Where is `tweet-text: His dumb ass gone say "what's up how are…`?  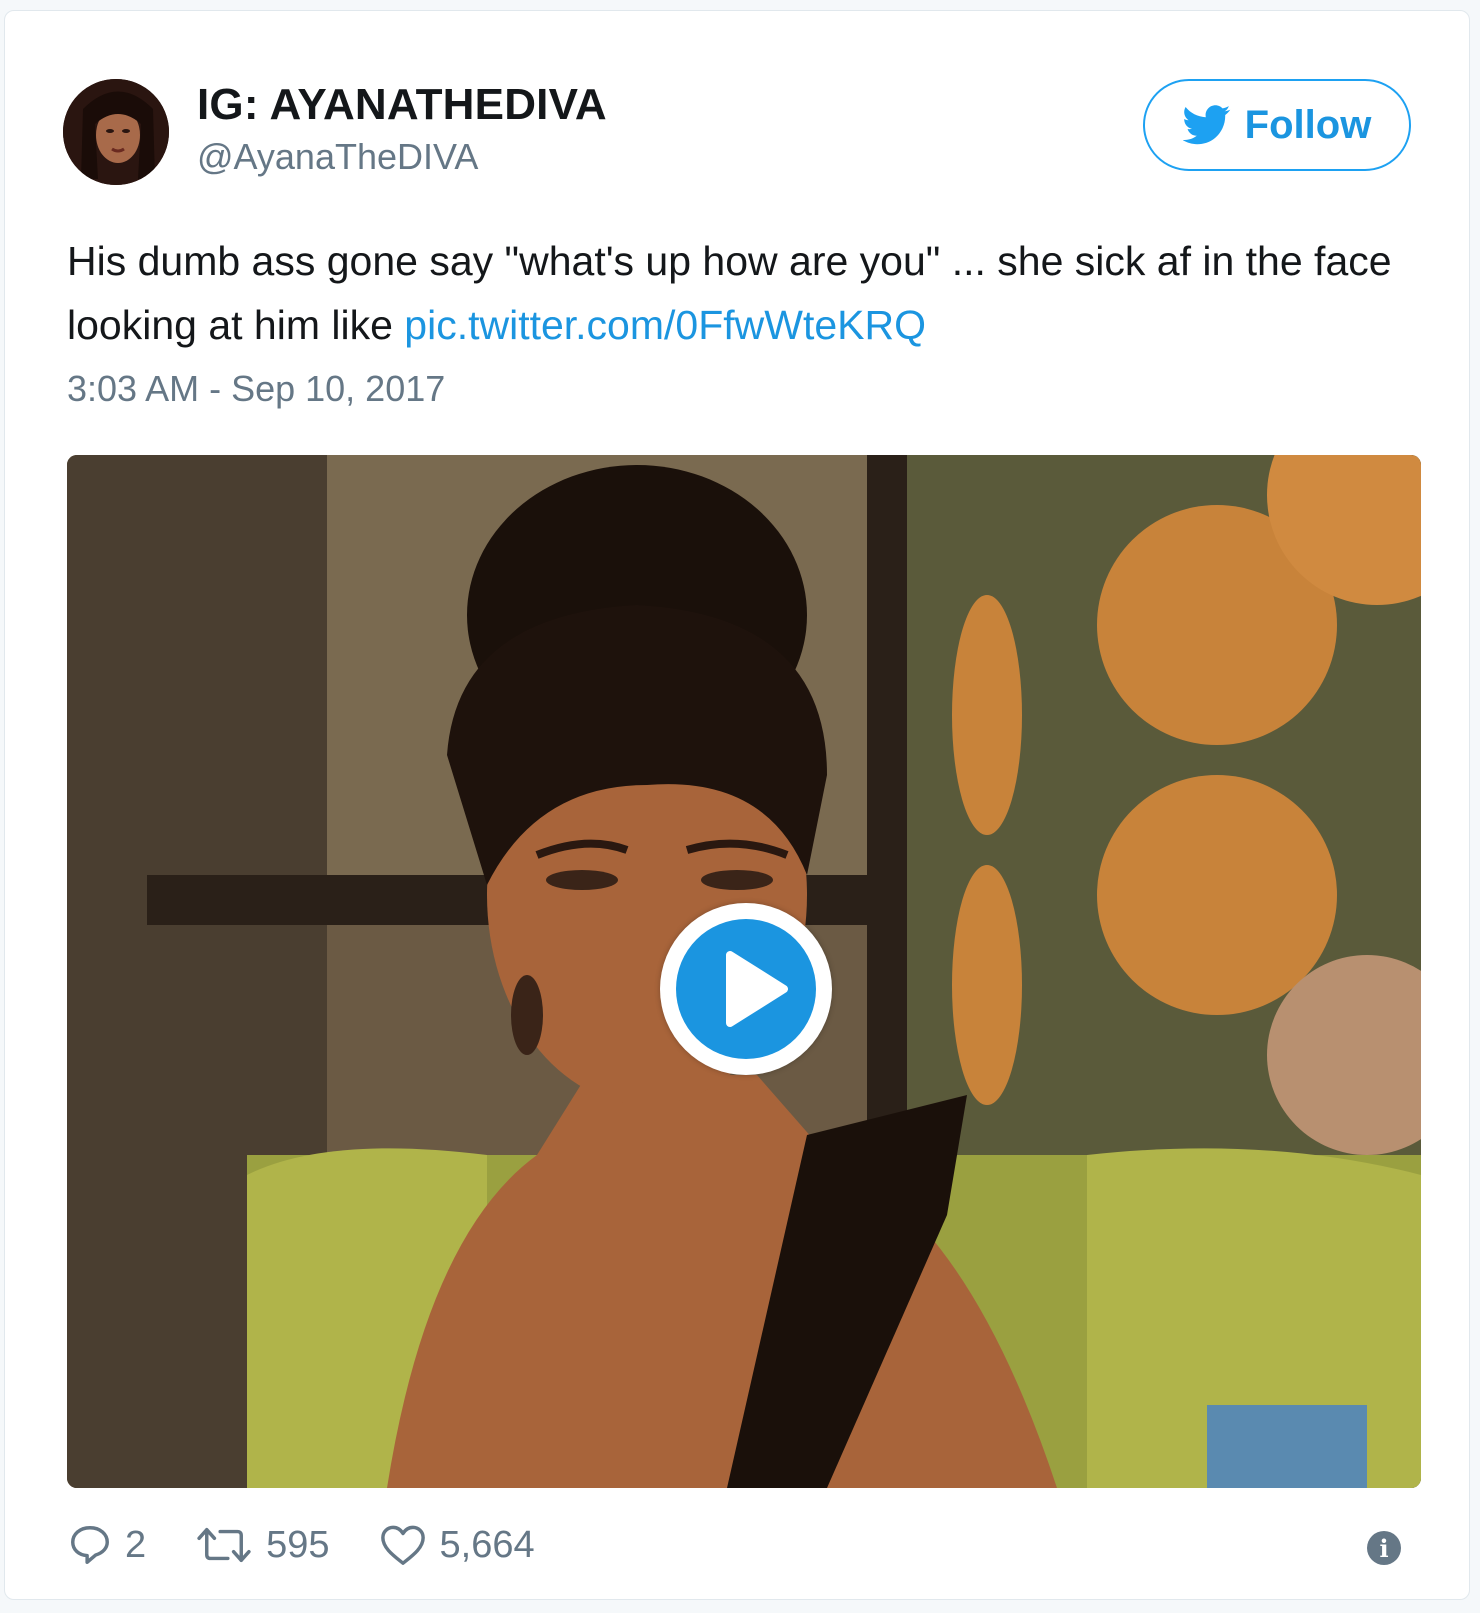
tweet-text: His dumb ass gone say "what's up how are… is located at coordinates (747, 293).